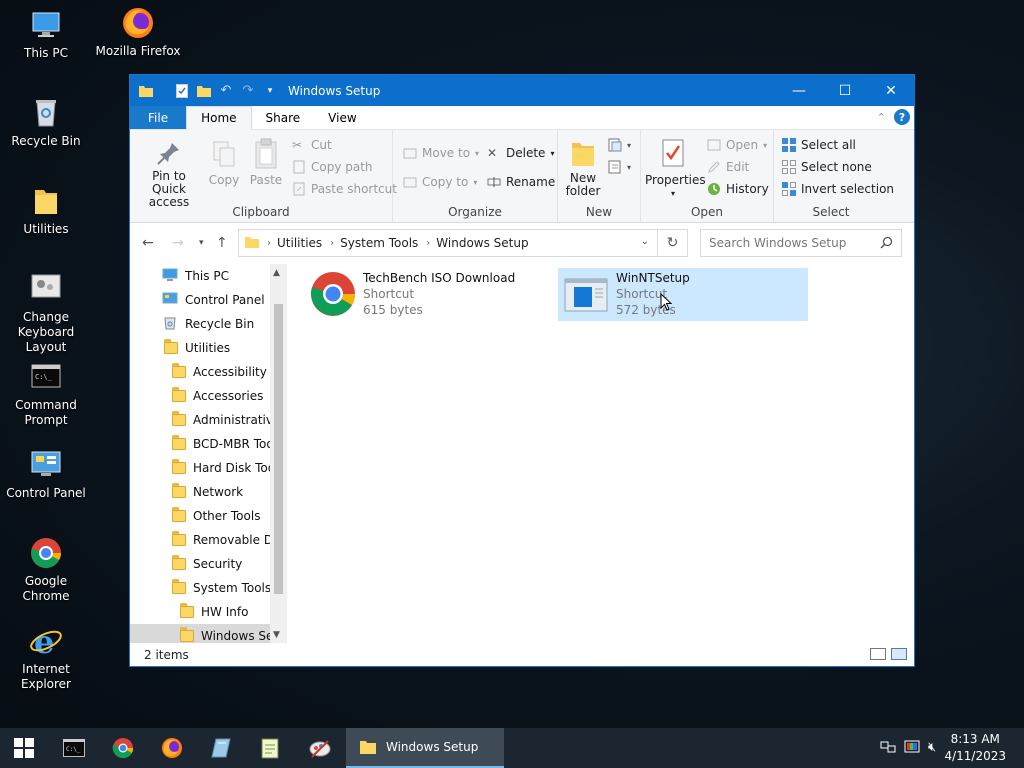  I want to click on desktop-icon-firefox: Mozilla Firefox, so click(138, 32).